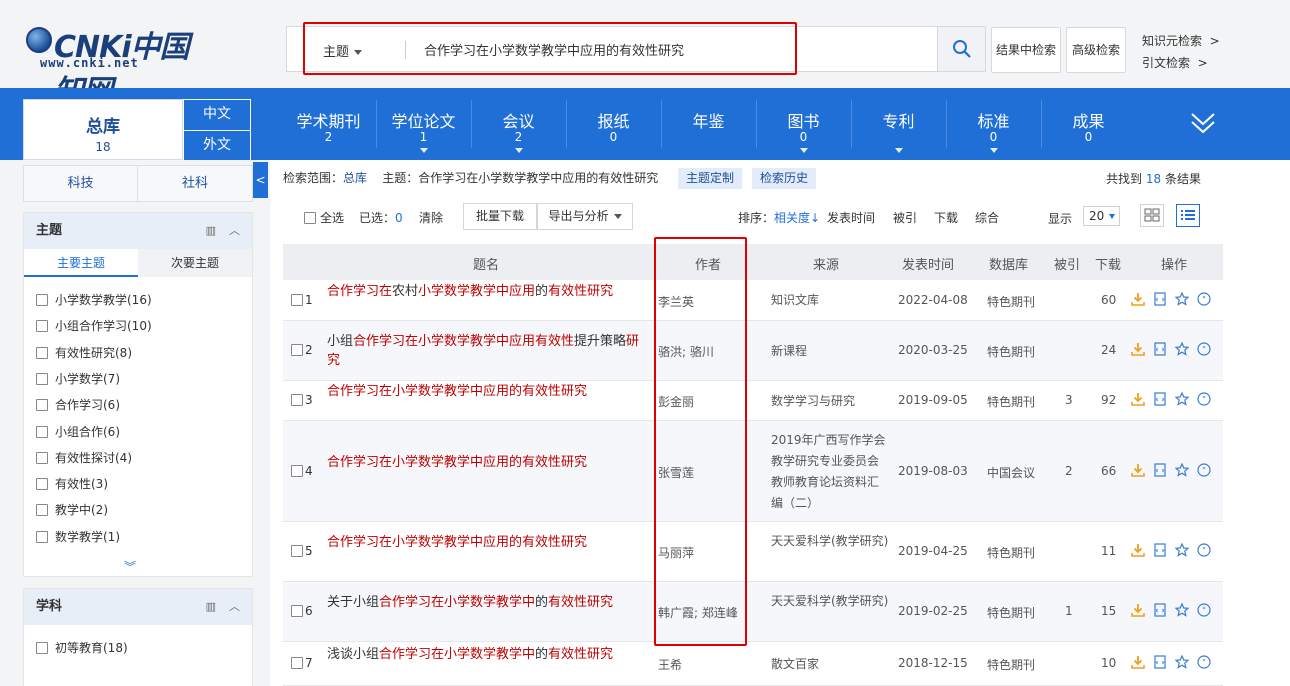 The width and height of the screenshot is (1290, 686). What do you see at coordinates (302, 663) in the screenshot?
I see `row-select: 7` at bounding box center [302, 663].